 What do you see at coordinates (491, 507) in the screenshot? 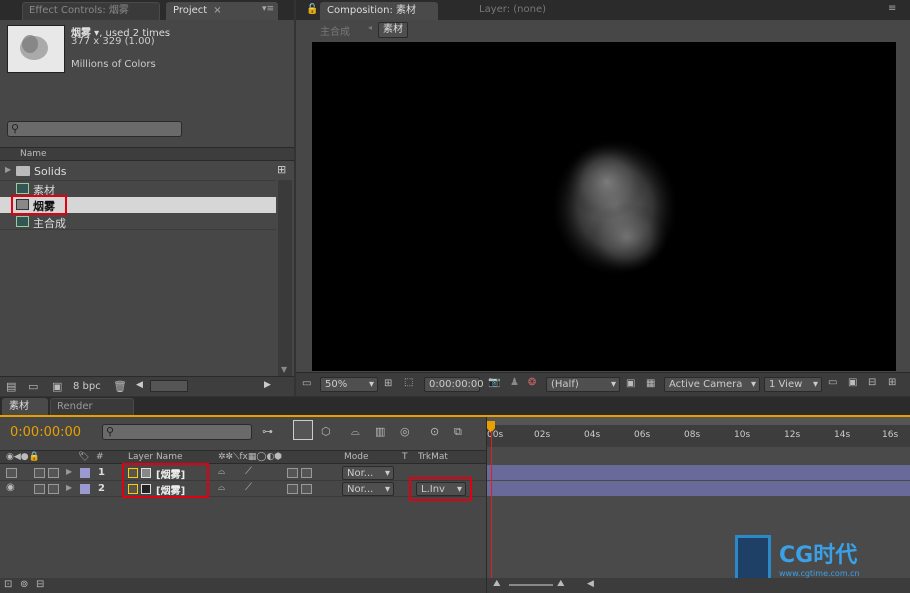
I see `playhead-line` at bounding box center [491, 507].